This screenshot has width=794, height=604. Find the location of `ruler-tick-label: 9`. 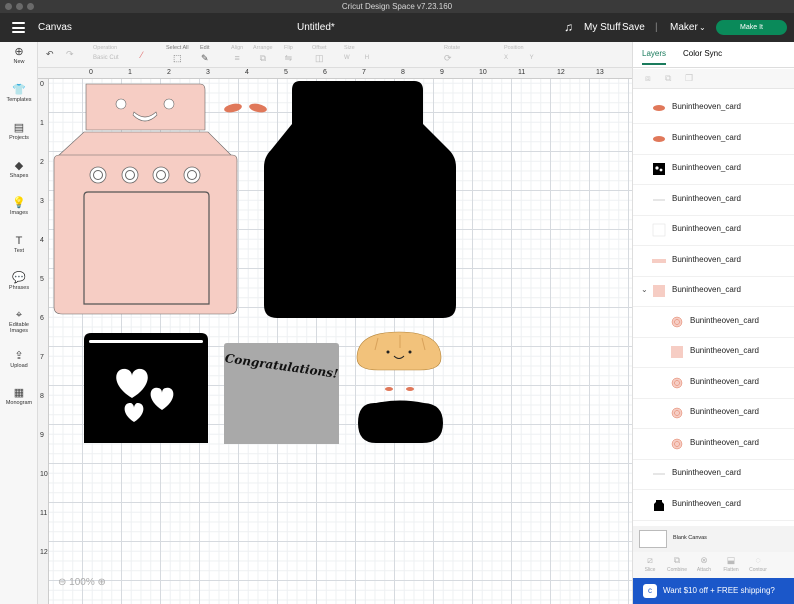

ruler-tick-label: 9 is located at coordinates (442, 72).